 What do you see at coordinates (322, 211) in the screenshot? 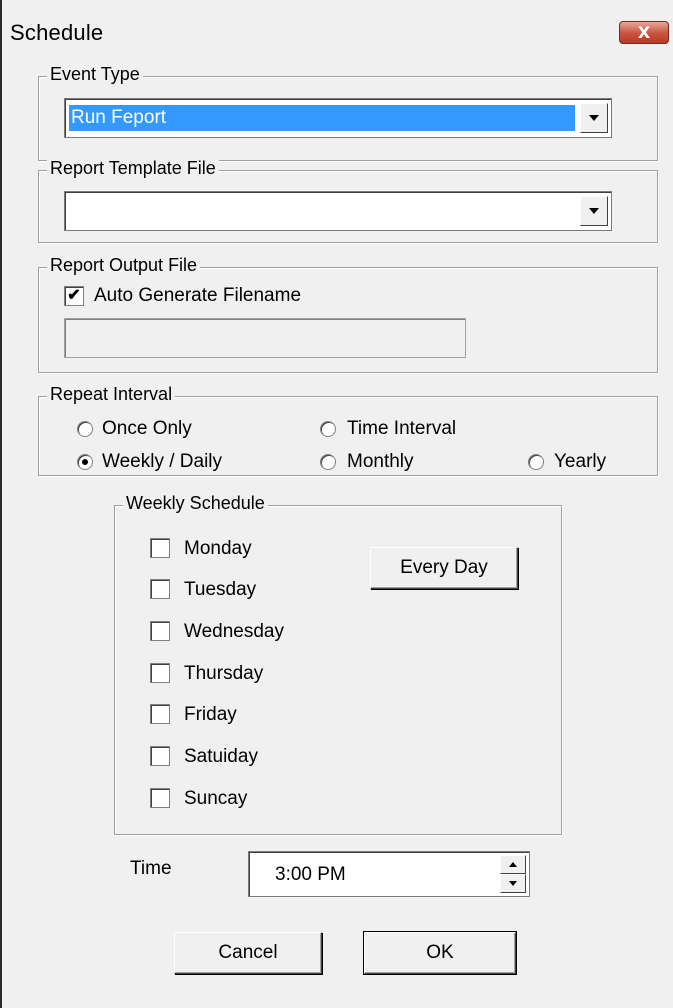
I see `report-template-value` at bounding box center [322, 211].